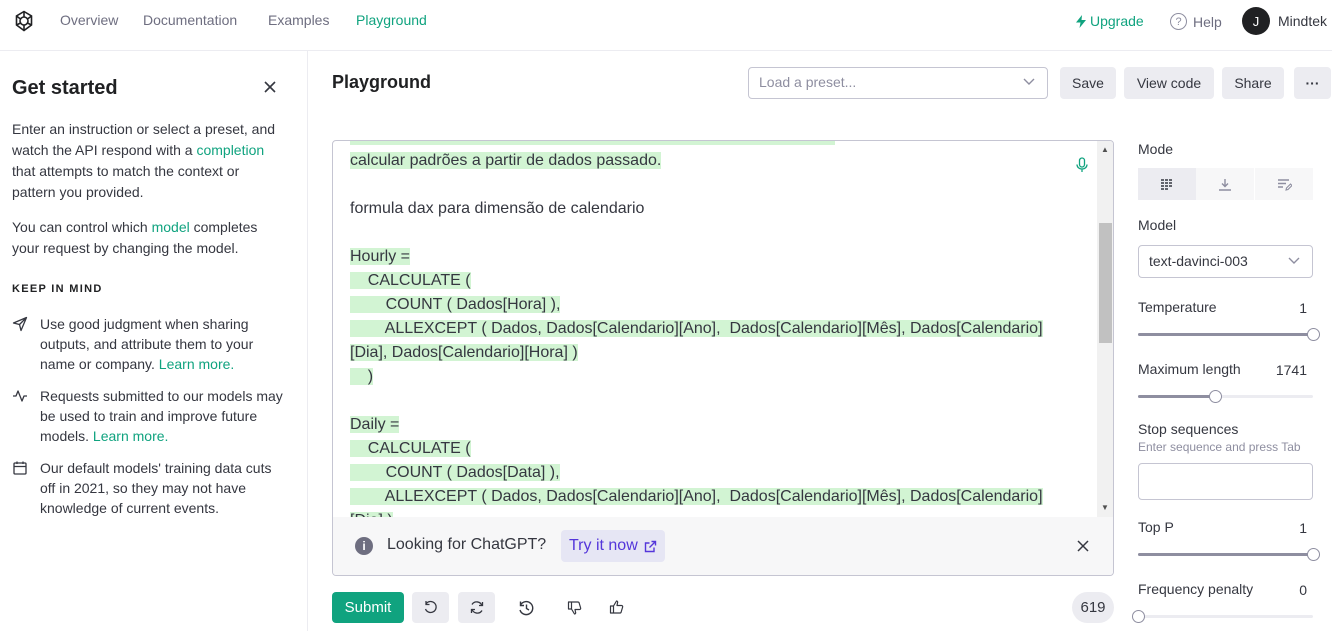 This screenshot has height=631, width=1332. Describe the element at coordinates (710, 209) in the screenshot. I see `editor-line: formula dax para dimensão de calendario` at that location.